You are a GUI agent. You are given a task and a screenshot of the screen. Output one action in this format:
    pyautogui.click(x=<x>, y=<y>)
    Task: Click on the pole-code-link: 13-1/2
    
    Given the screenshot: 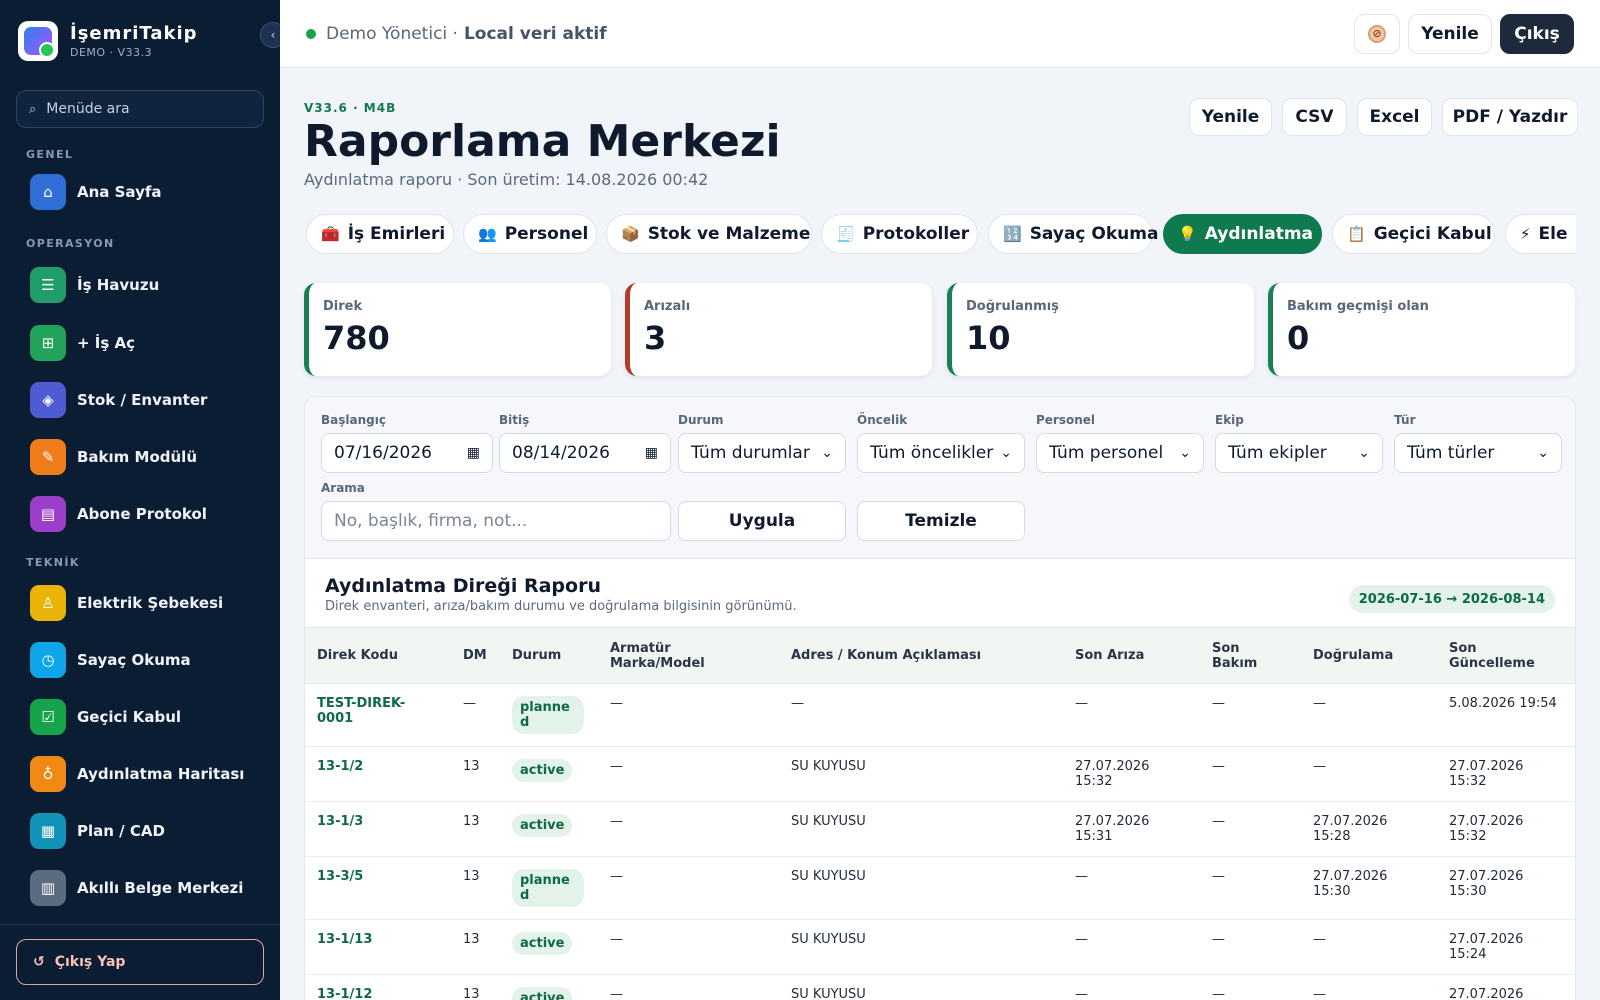 What is the action you would take?
    pyautogui.click(x=378, y=774)
    